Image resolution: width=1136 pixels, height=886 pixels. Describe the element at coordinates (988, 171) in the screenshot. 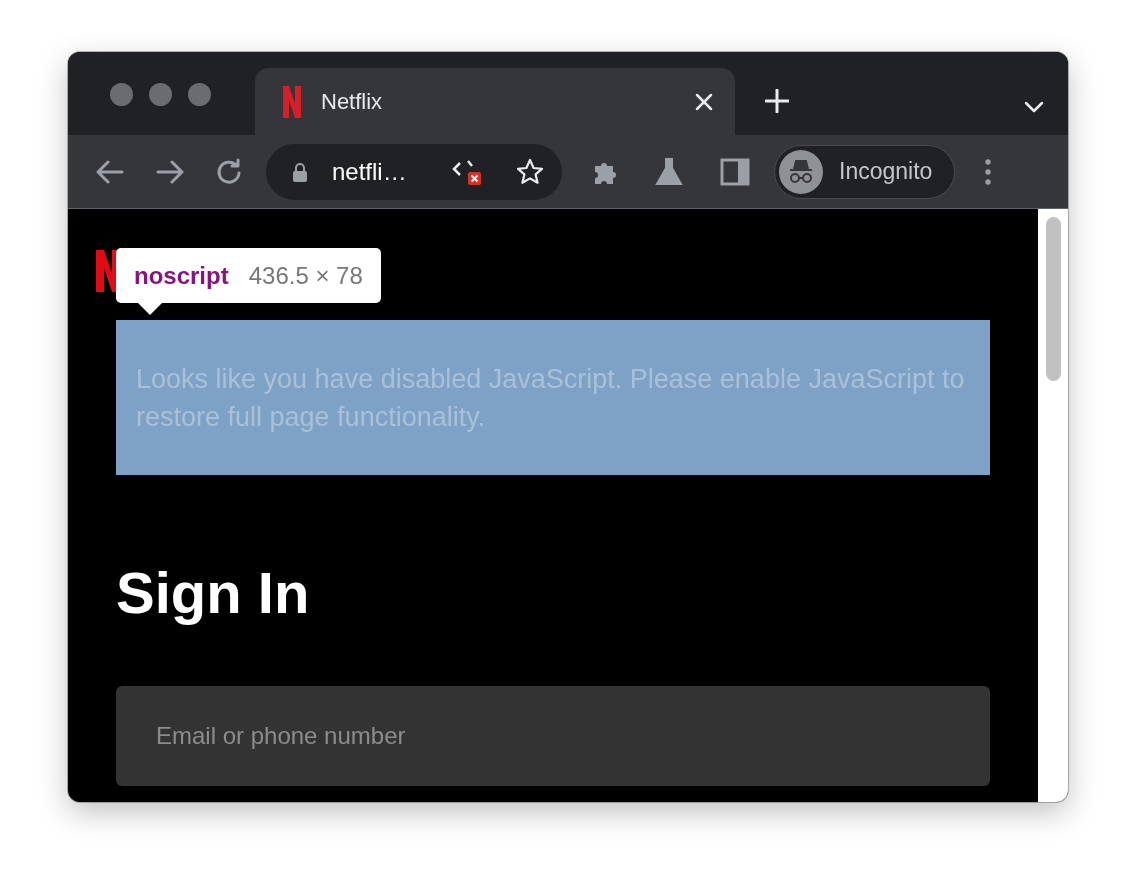

I see `more-menu-icon` at that location.